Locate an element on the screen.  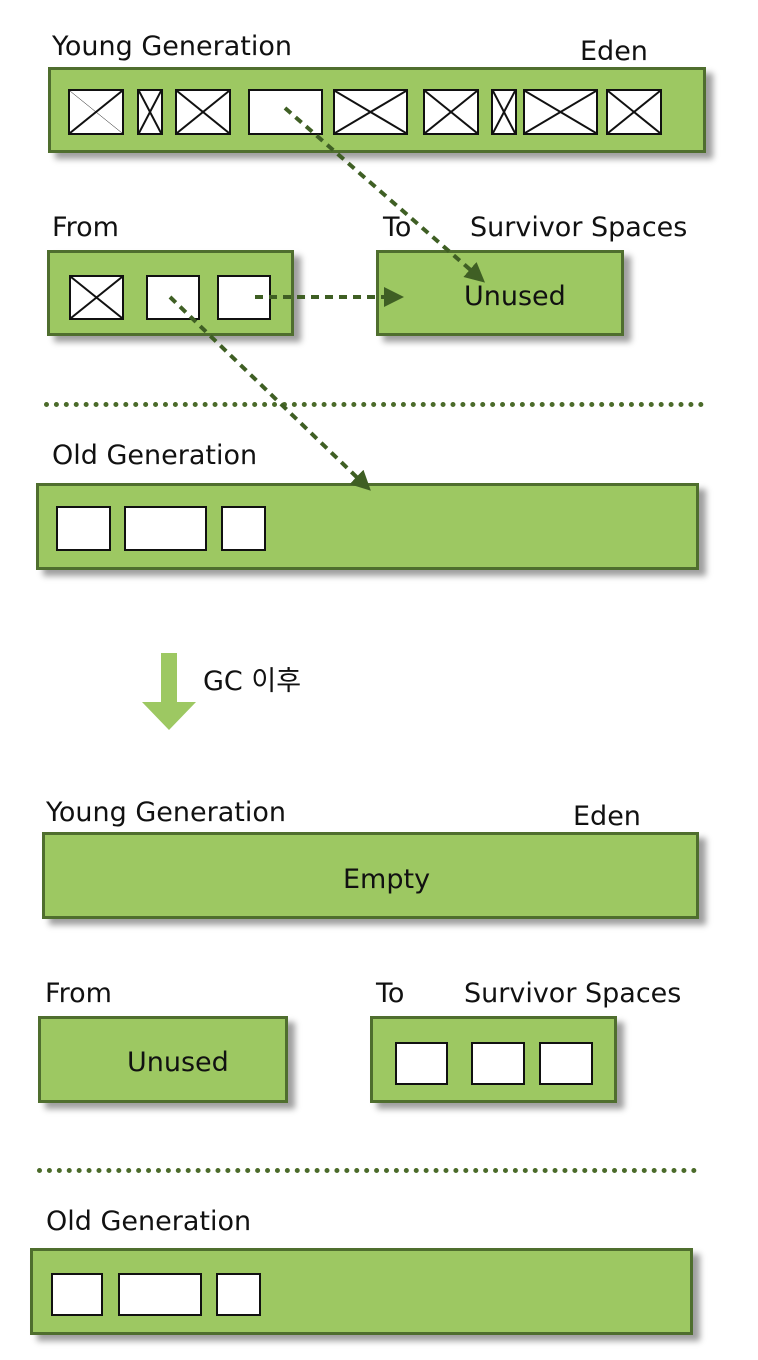
survivor-spaces-label-after: Survivor Spaces is located at coordinates (573, 993).